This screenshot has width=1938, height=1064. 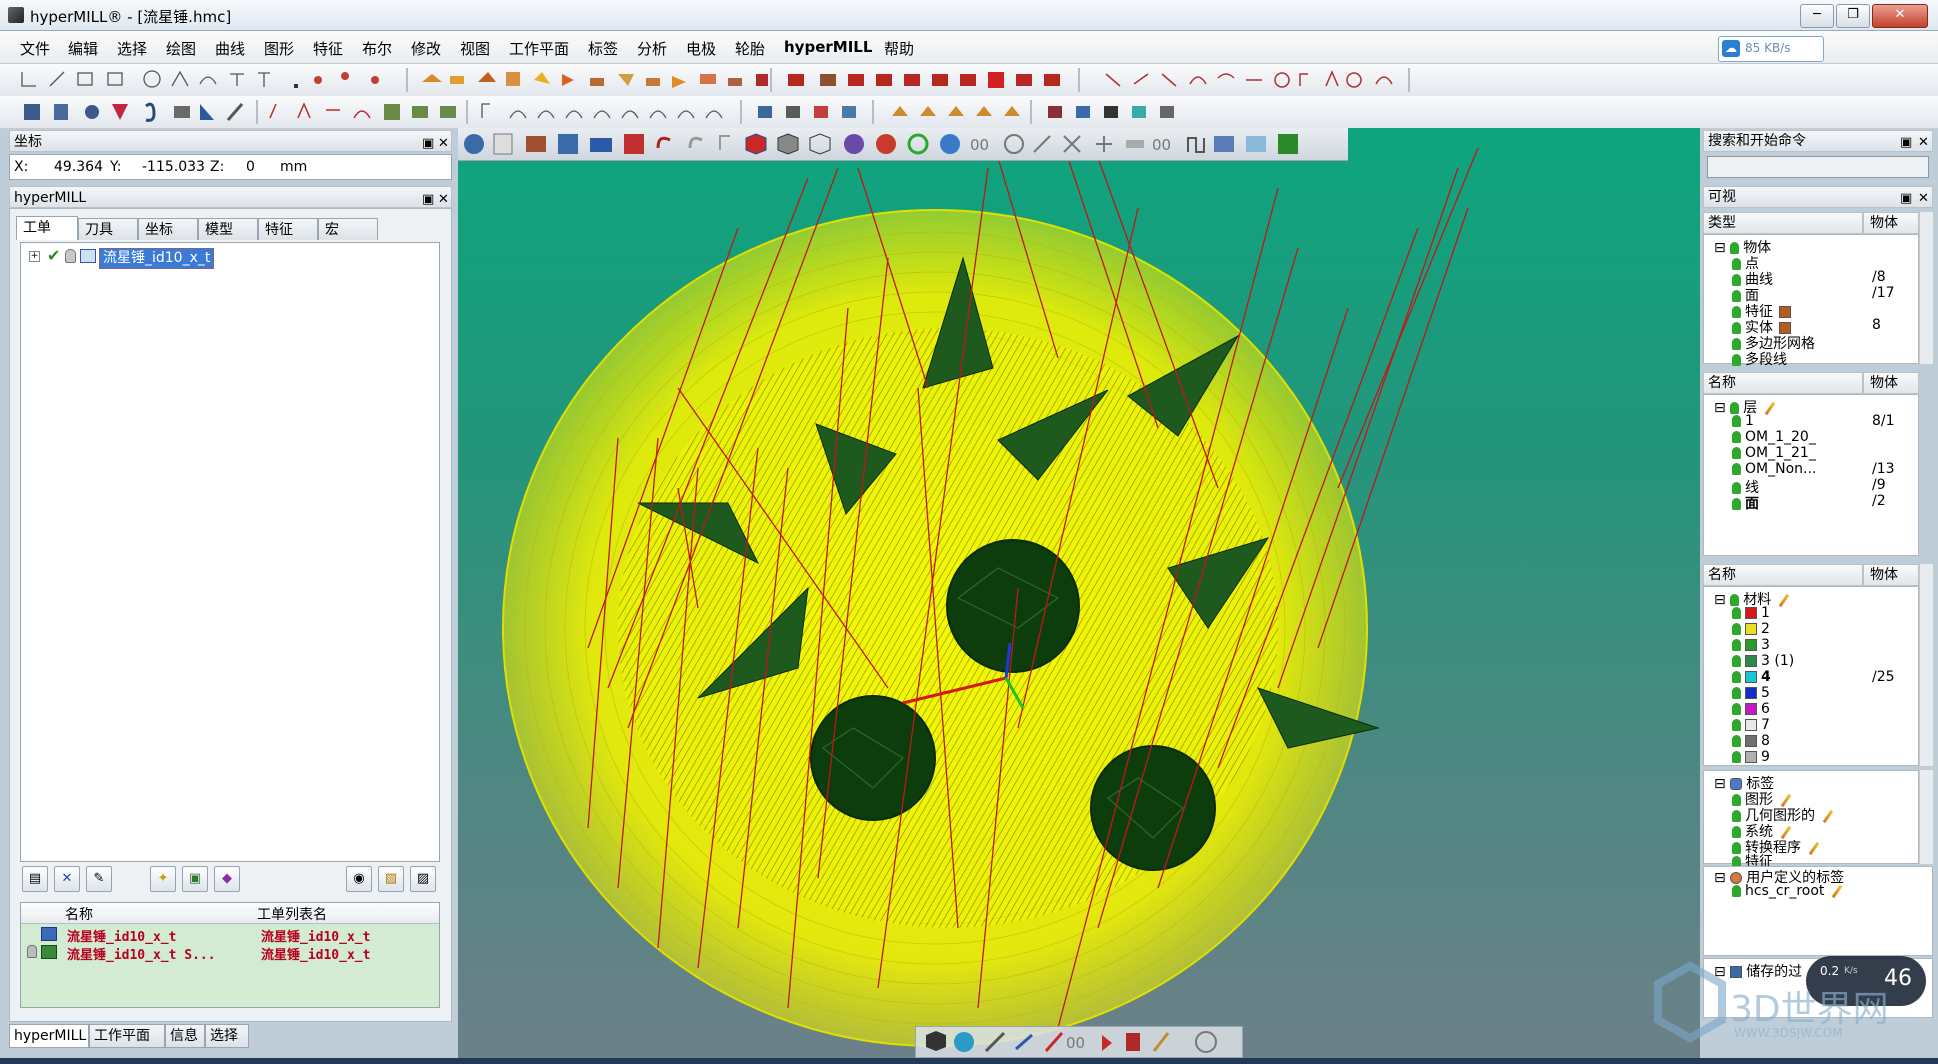 What do you see at coordinates (1743, 421) in the screenshot?
I see `layer-item: 1` at bounding box center [1743, 421].